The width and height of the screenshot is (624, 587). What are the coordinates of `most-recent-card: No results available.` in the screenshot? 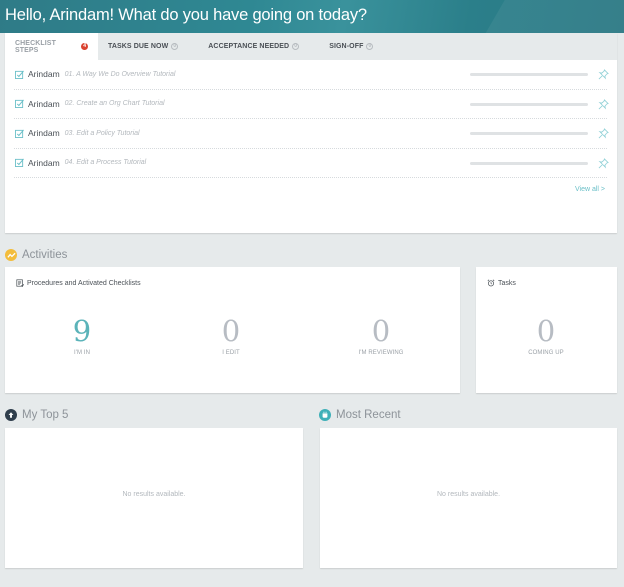 It's located at (468, 498).